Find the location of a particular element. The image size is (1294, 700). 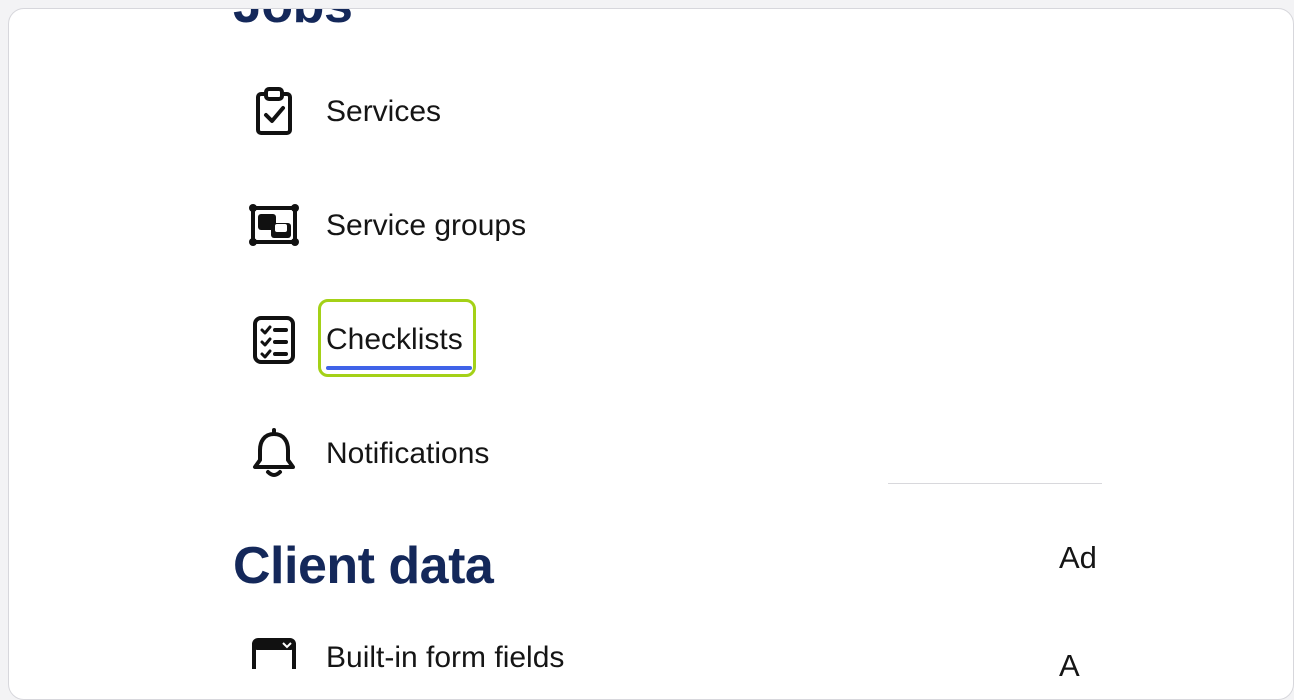

clipboard-check-icon is located at coordinates (274, 112).